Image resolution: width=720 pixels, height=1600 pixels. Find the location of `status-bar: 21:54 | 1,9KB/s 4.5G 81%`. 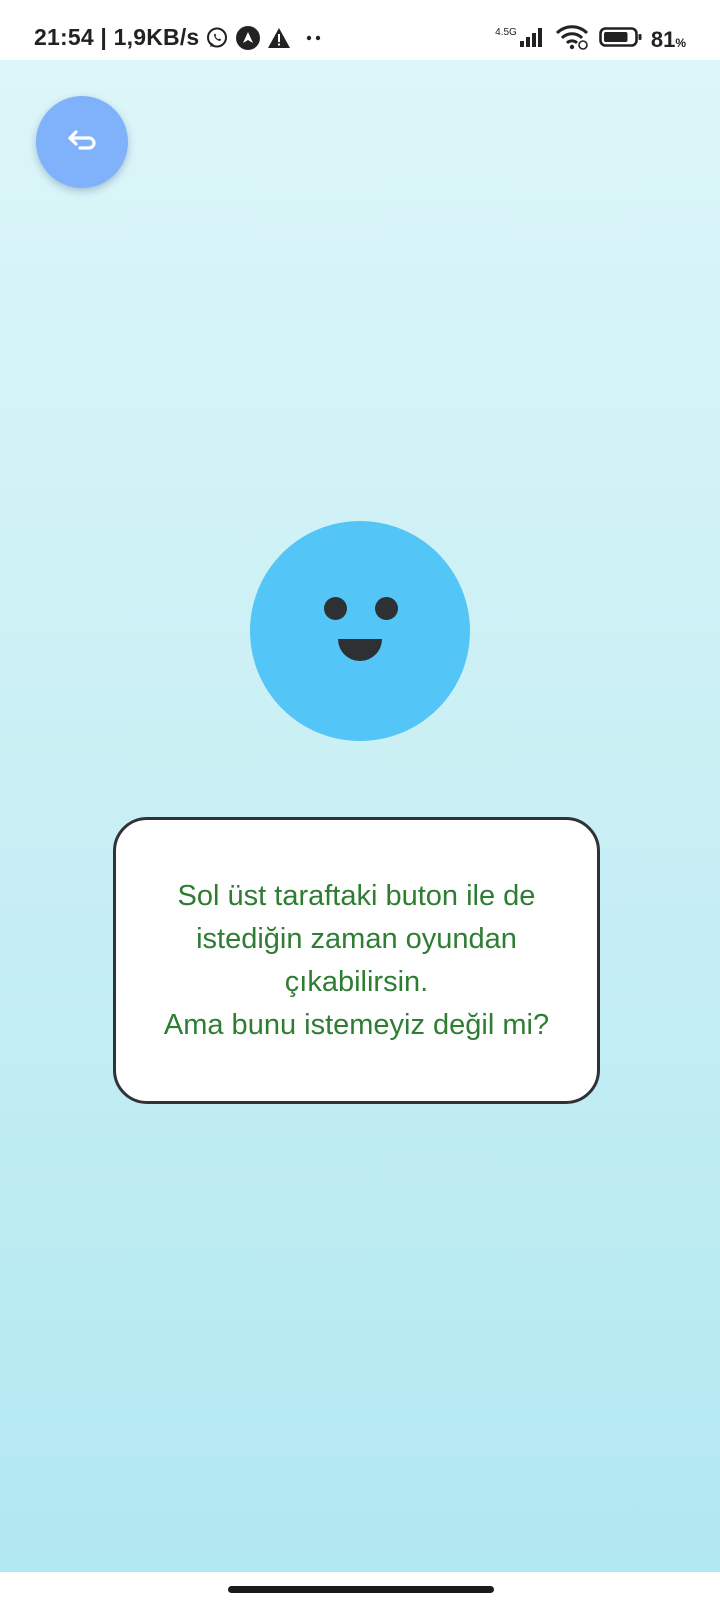

status-bar: 21:54 | 1,9KB/s 4.5G 81% is located at coordinates (360, 30).